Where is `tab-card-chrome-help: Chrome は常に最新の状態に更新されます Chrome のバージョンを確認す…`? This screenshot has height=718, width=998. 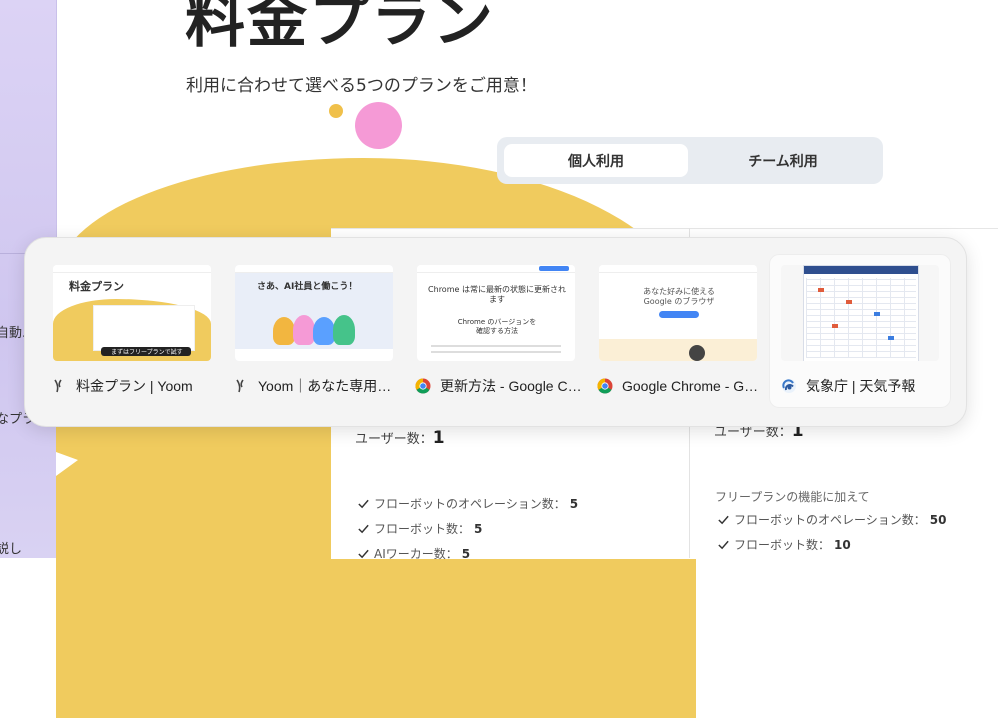 tab-card-chrome-help: Chrome は常に最新の状態に更新されます Chrome のバージョンを確認す… is located at coordinates (498, 331).